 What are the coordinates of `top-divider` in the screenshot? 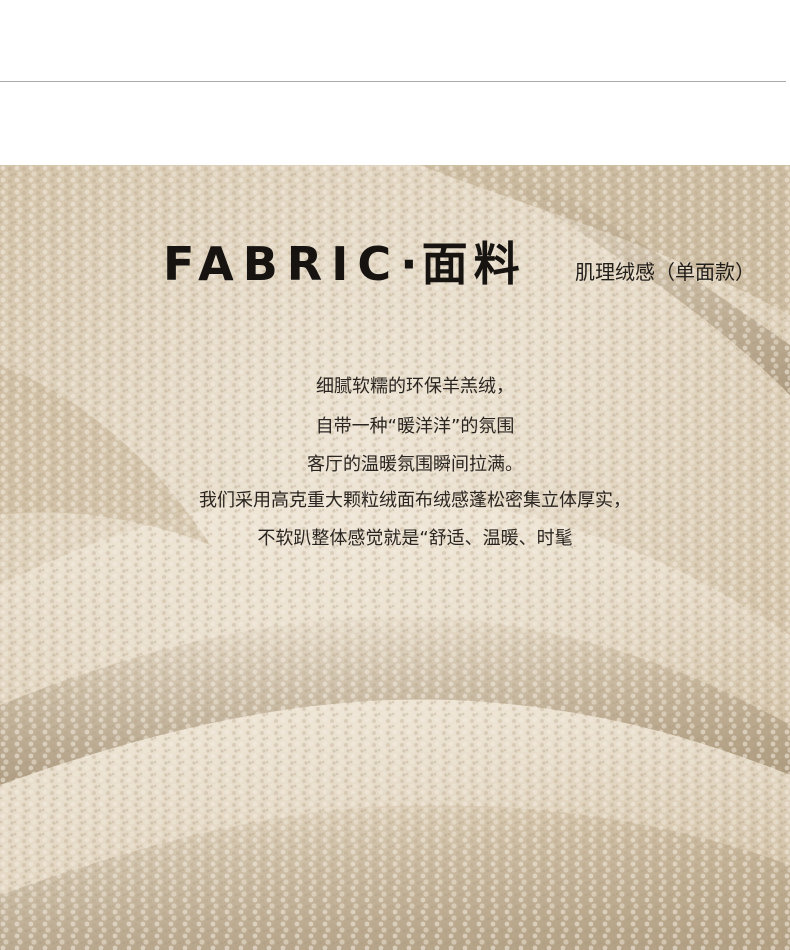 It's located at (393, 81).